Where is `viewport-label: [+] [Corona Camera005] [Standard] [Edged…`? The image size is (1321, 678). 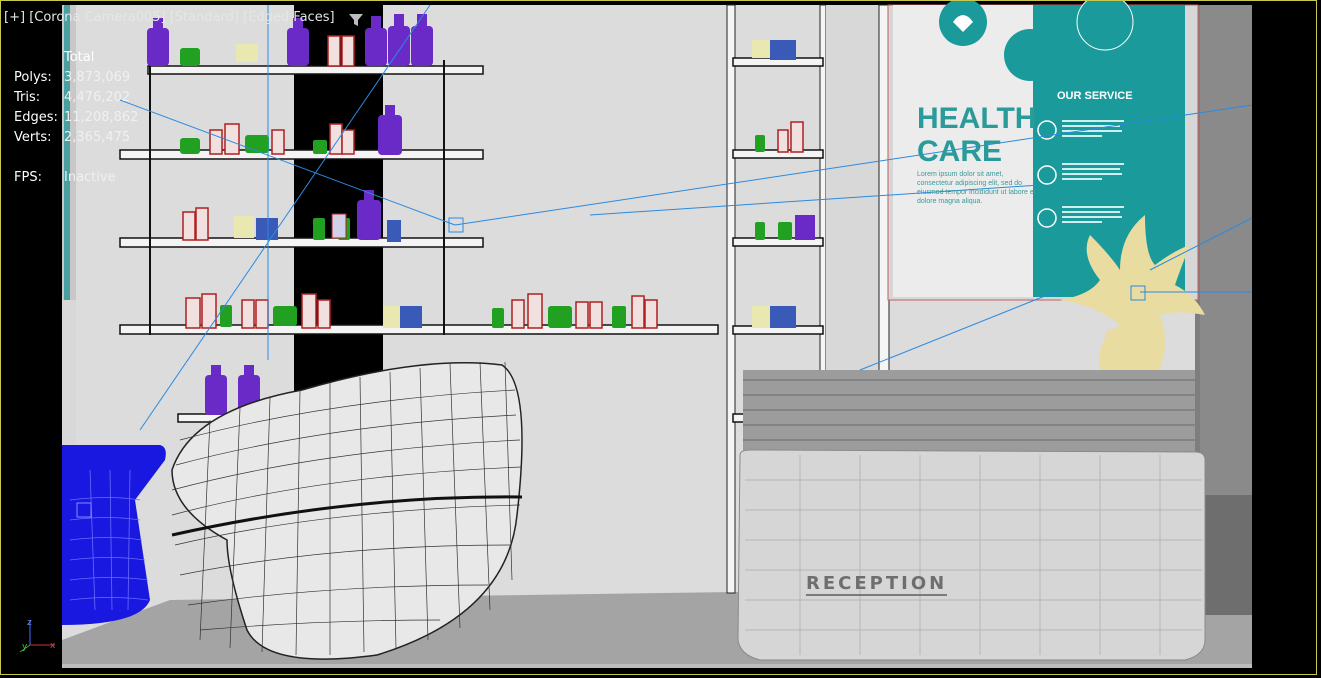 viewport-label: [+] [Corona Camera005] [Standard] [Edged… is located at coordinates (169, 17).